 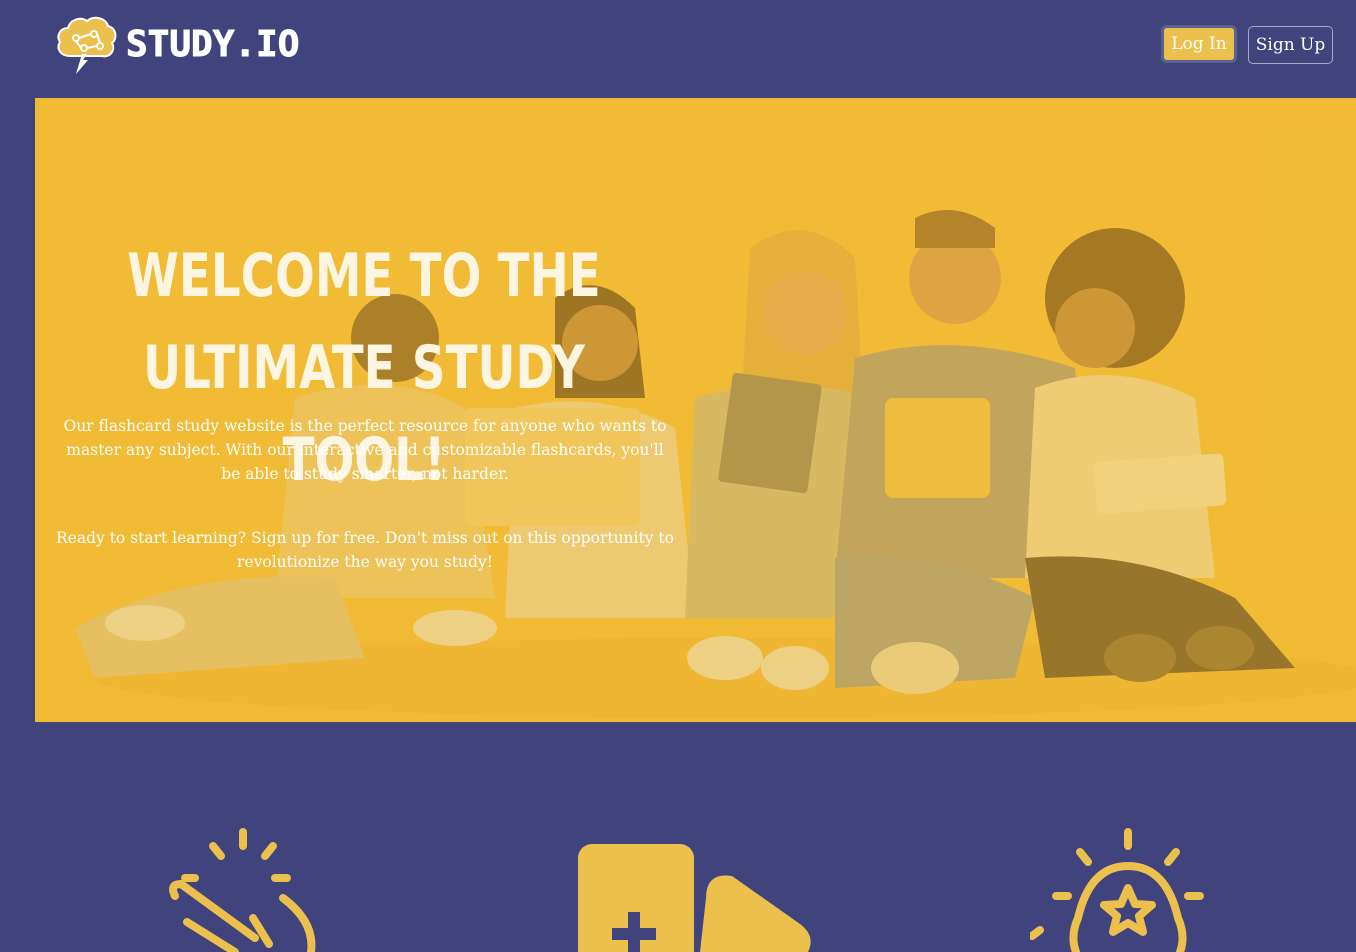 What do you see at coordinates (87, 45) in the screenshot?
I see `brain-lightning-icon` at bounding box center [87, 45].